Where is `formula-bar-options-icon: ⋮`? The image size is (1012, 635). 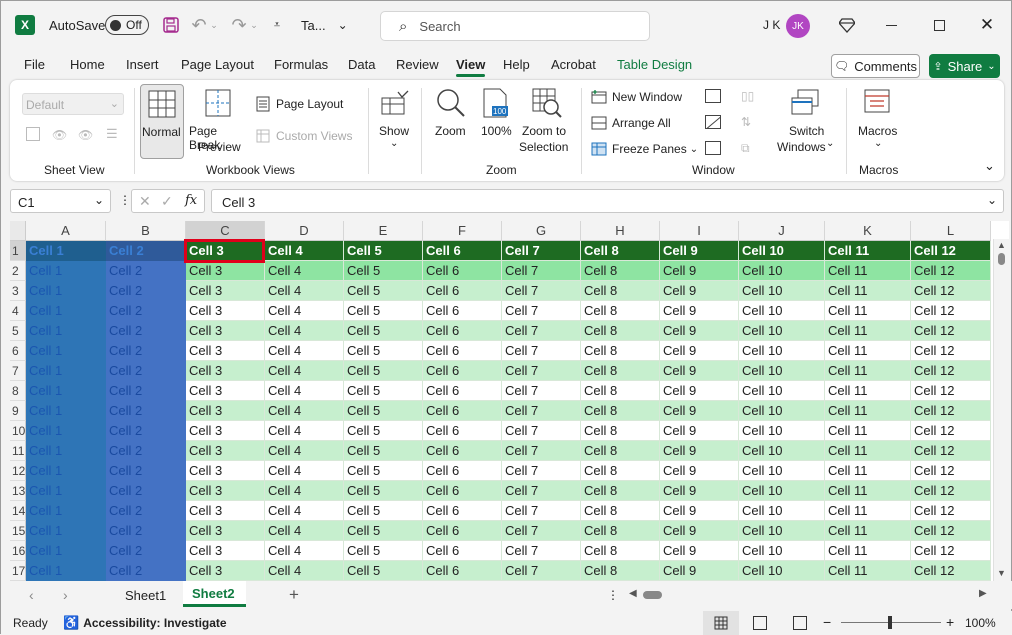 formula-bar-options-icon: ⋮ is located at coordinates (125, 200).